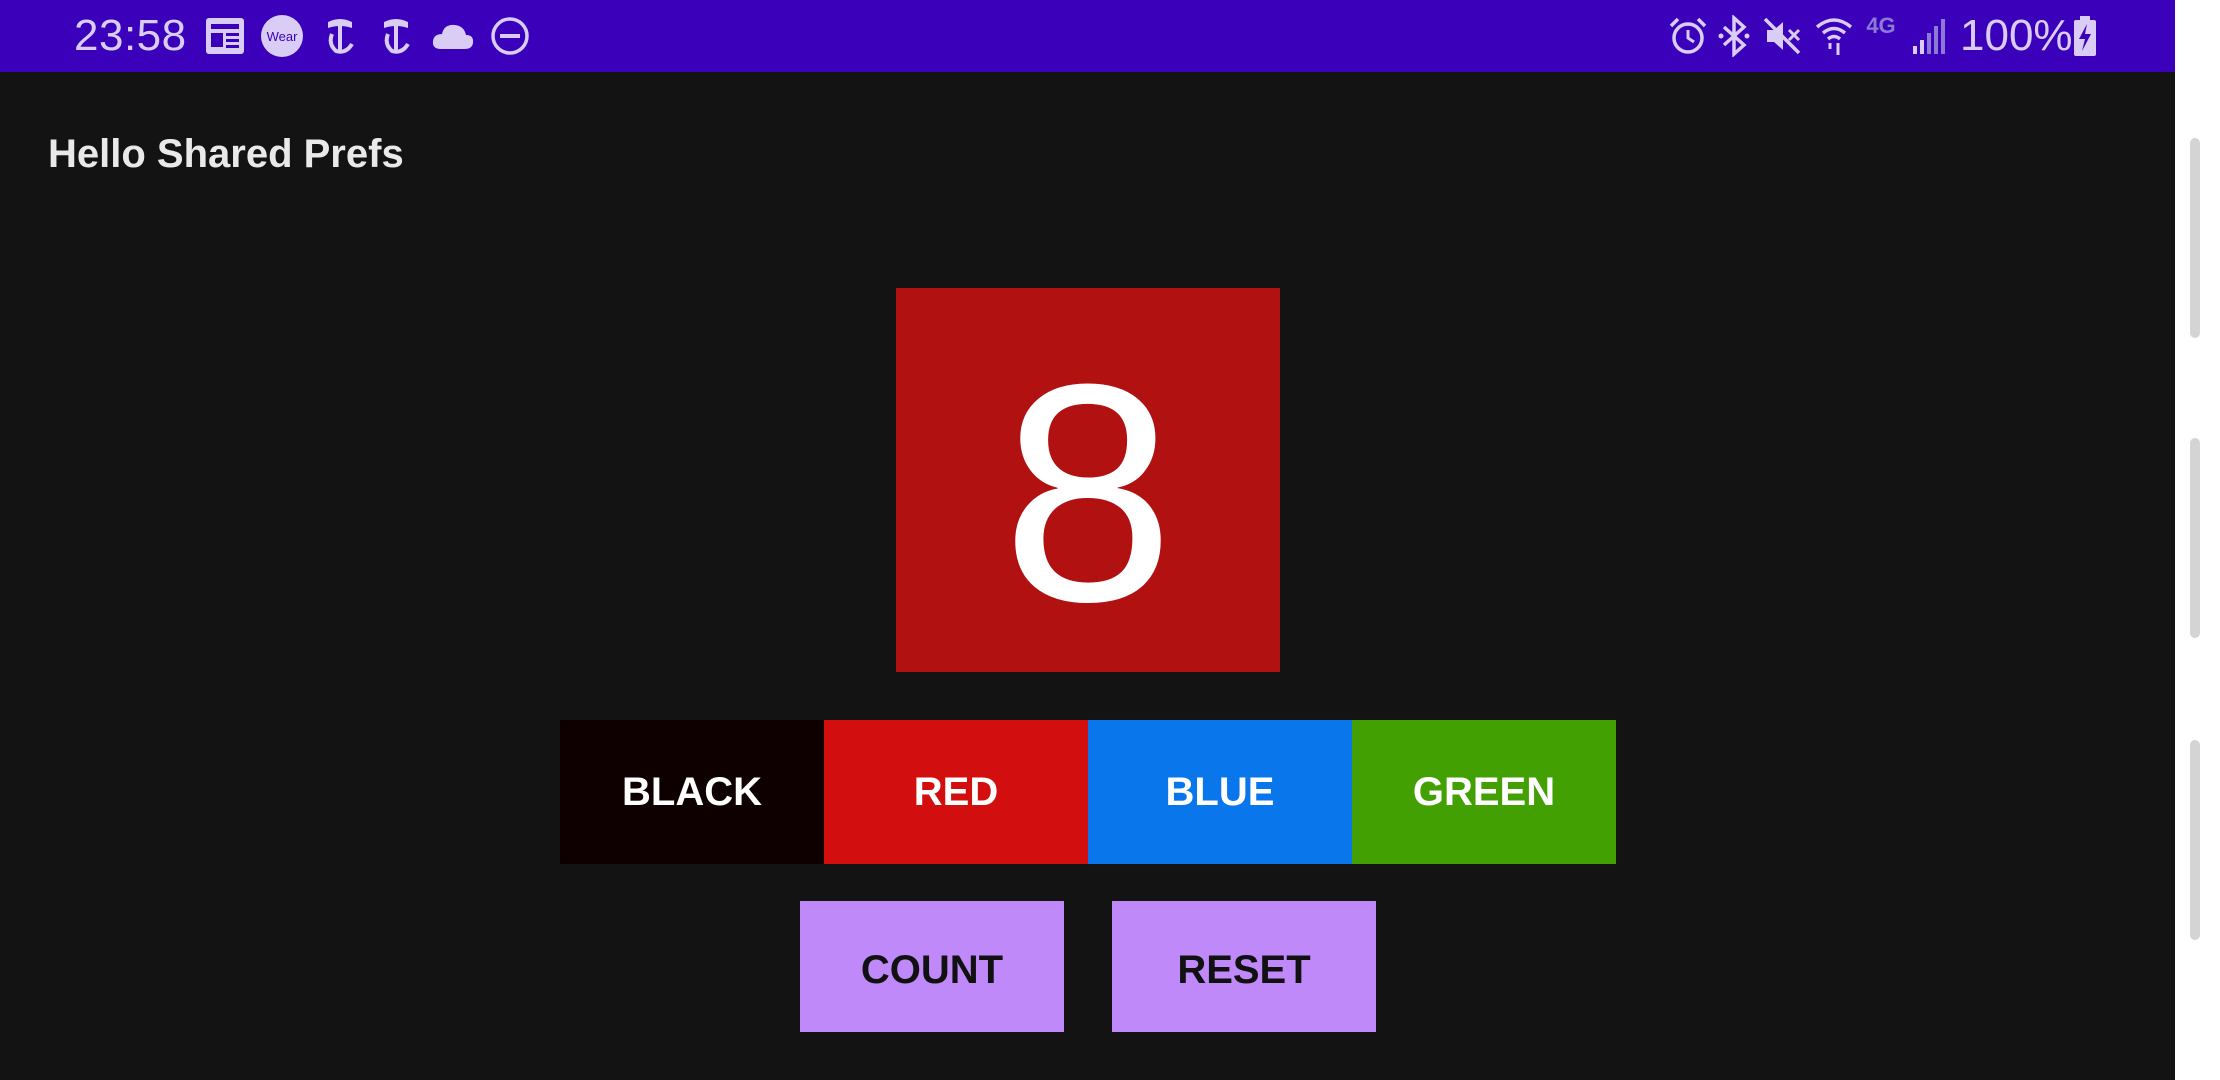 The height and width of the screenshot is (1080, 2220). I want to click on black-button: BLACK, so click(692, 792).